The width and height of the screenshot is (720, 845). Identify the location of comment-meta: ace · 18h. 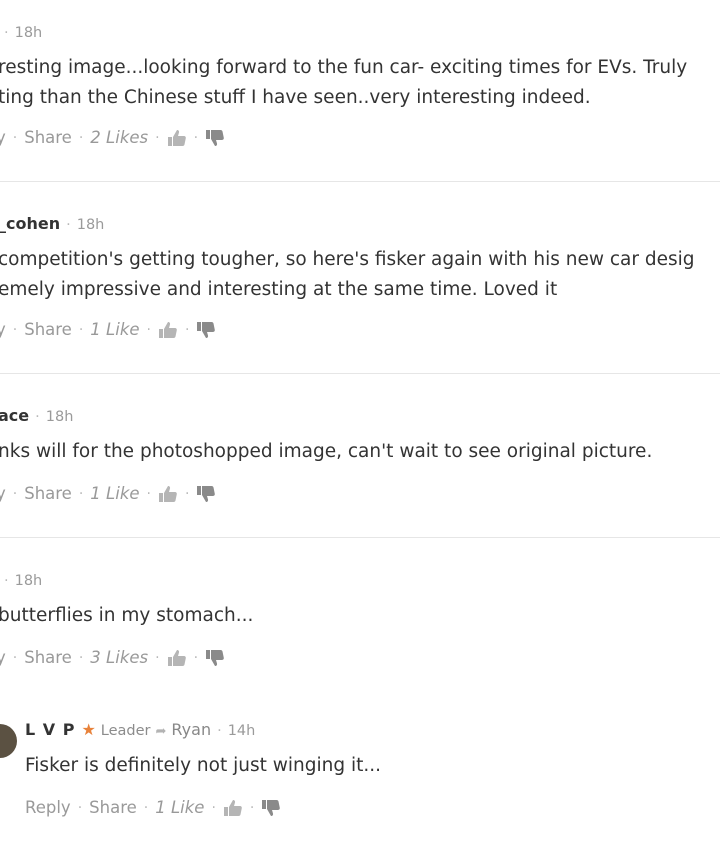
(36, 415).